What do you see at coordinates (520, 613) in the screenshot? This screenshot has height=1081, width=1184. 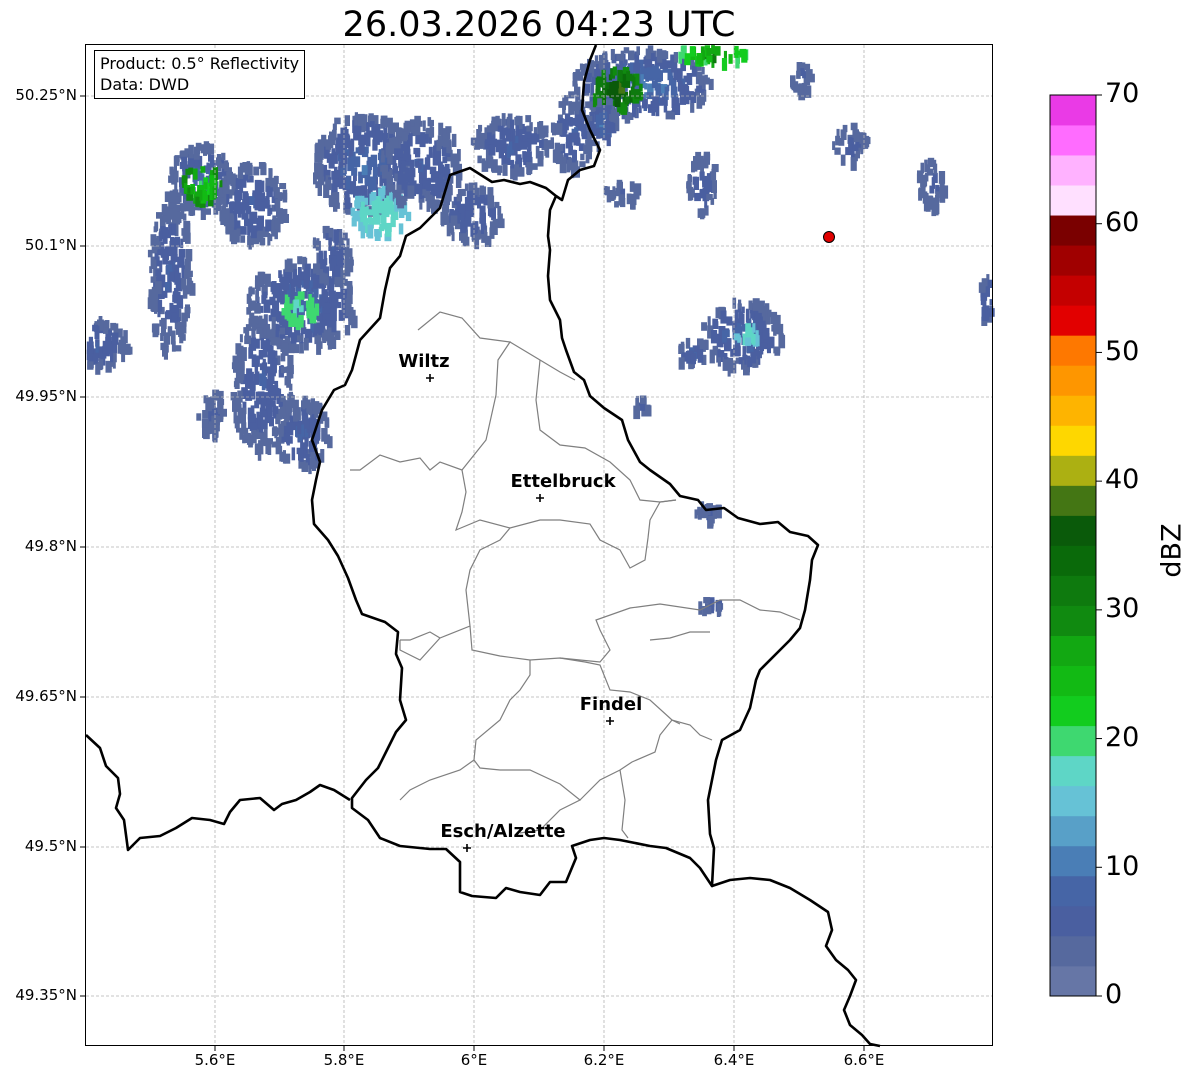 I see `city-markers` at bounding box center [520, 613].